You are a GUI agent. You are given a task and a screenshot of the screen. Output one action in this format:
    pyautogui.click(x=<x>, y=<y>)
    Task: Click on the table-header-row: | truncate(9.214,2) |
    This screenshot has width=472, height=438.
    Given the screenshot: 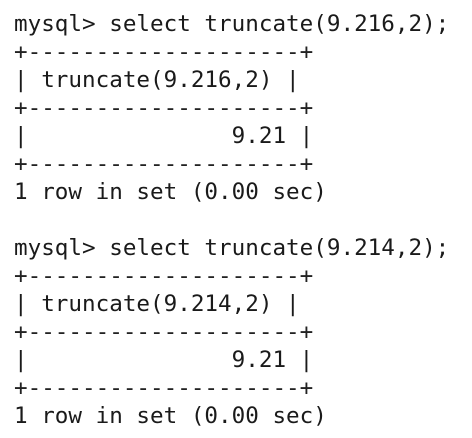 What is the action you would take?
    pyautogui.click(x=157, y=304)
    